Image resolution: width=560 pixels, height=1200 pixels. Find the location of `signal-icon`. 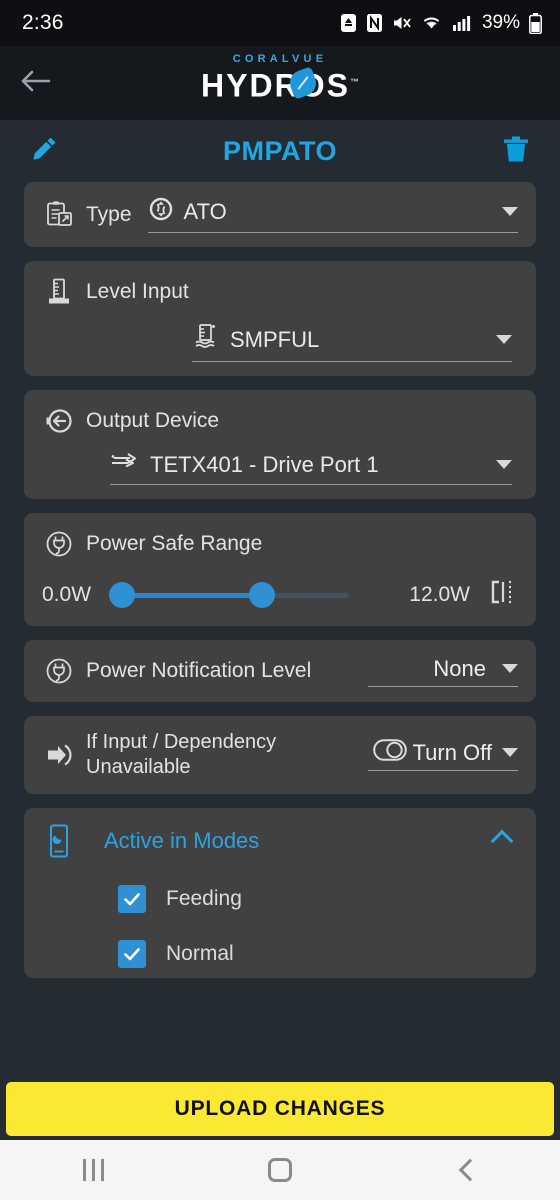

signal-icon is located at coordinates (461, 23).